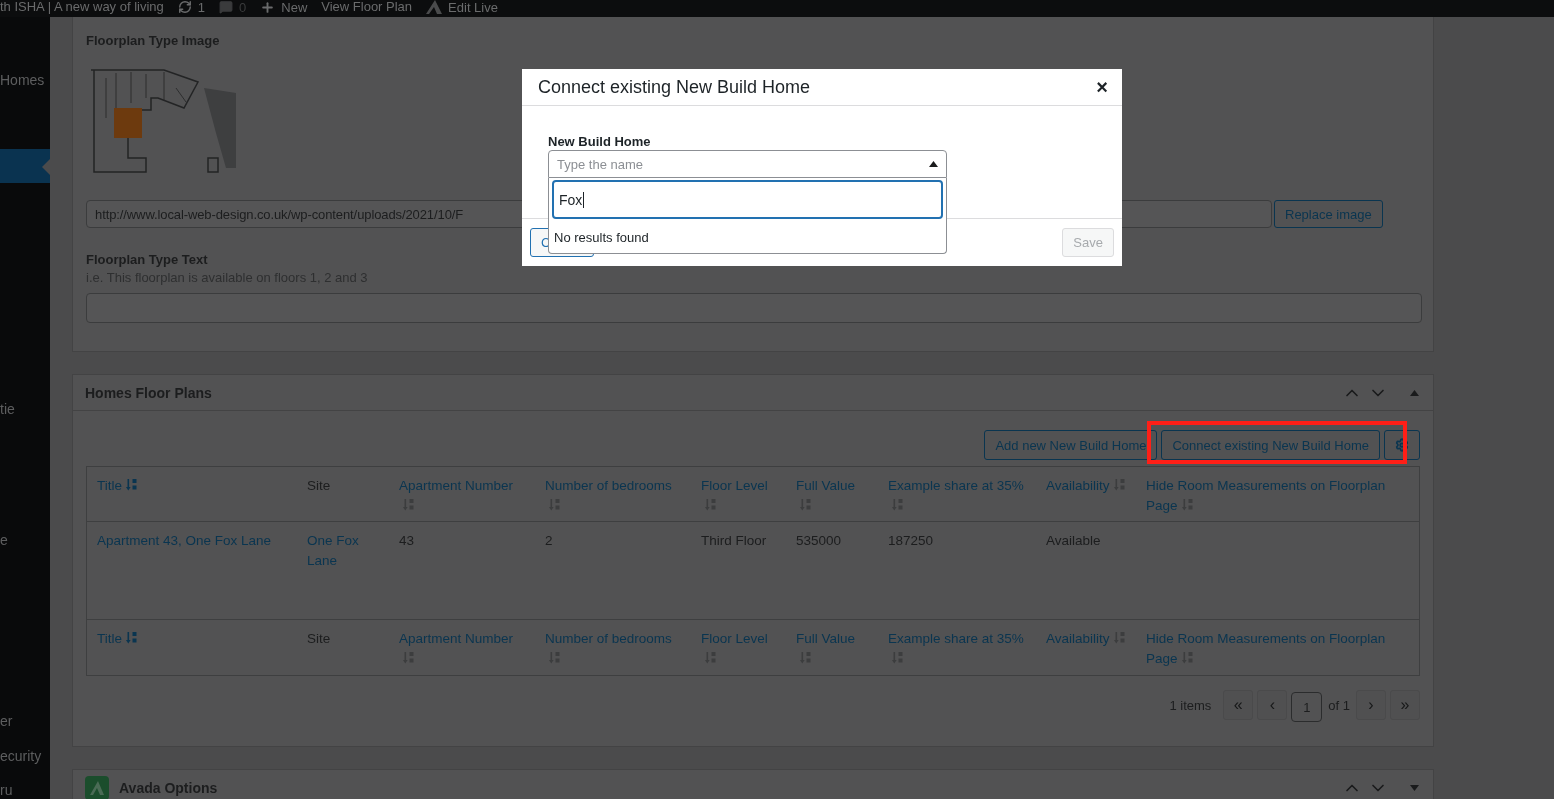 This screenshot has width=1554, height=799. I want to click on no-results-text: No results found, so click(601, 237).